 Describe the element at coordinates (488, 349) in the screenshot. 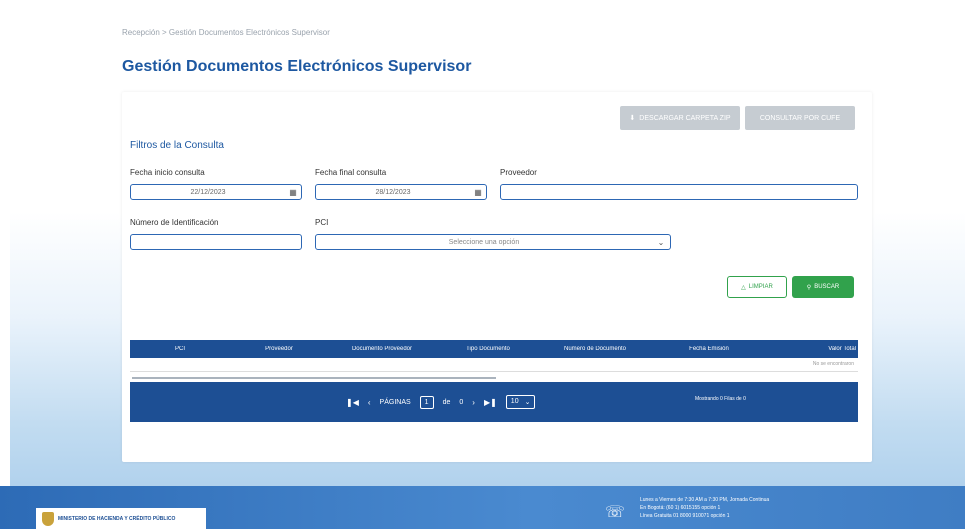

I see `column-header-doc-type: Tipo Documento` at that location.